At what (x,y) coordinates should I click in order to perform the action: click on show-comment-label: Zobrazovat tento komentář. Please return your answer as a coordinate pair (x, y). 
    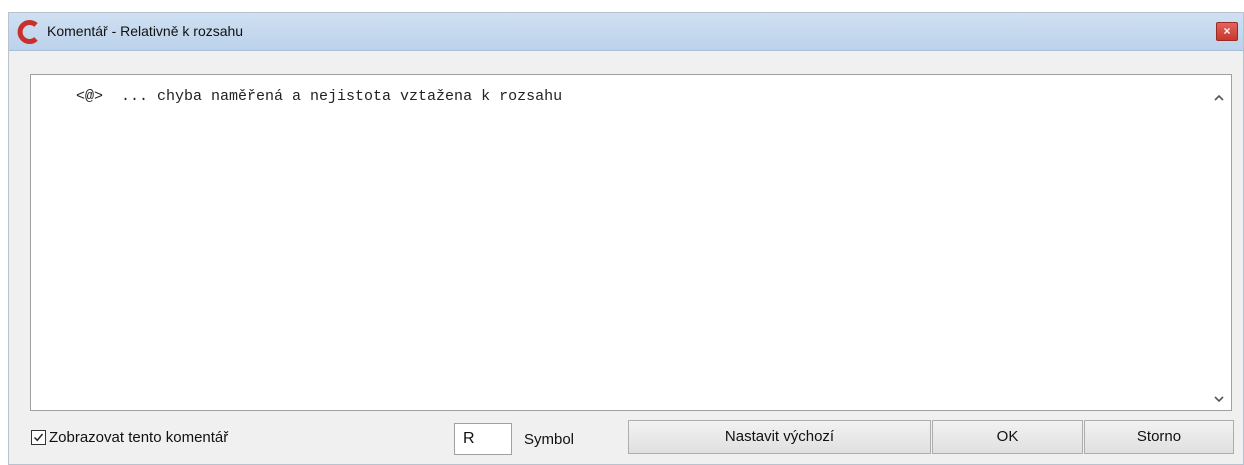
    Looking at the image, I should click on (139, 437).